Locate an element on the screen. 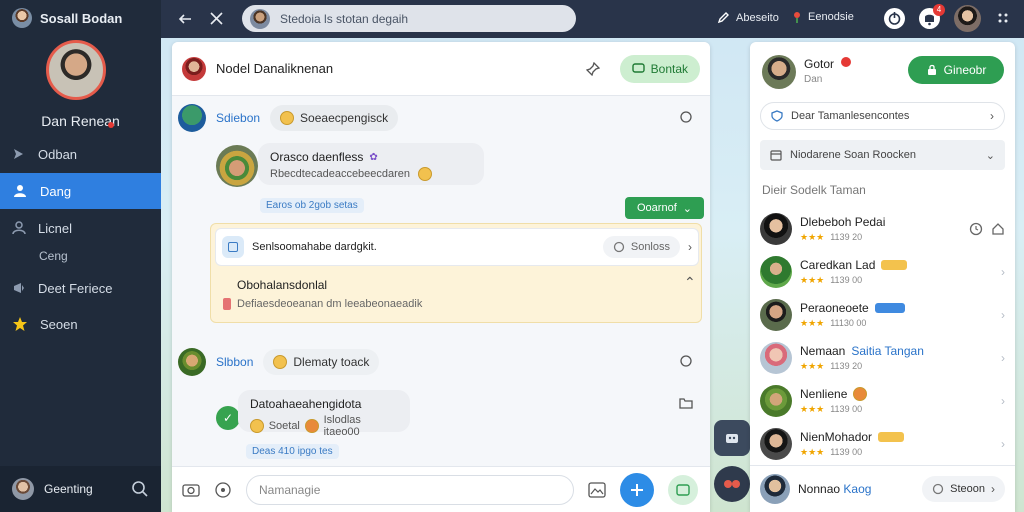 The image size is (1024, 512). send-button is located at coordinates (637, 489).